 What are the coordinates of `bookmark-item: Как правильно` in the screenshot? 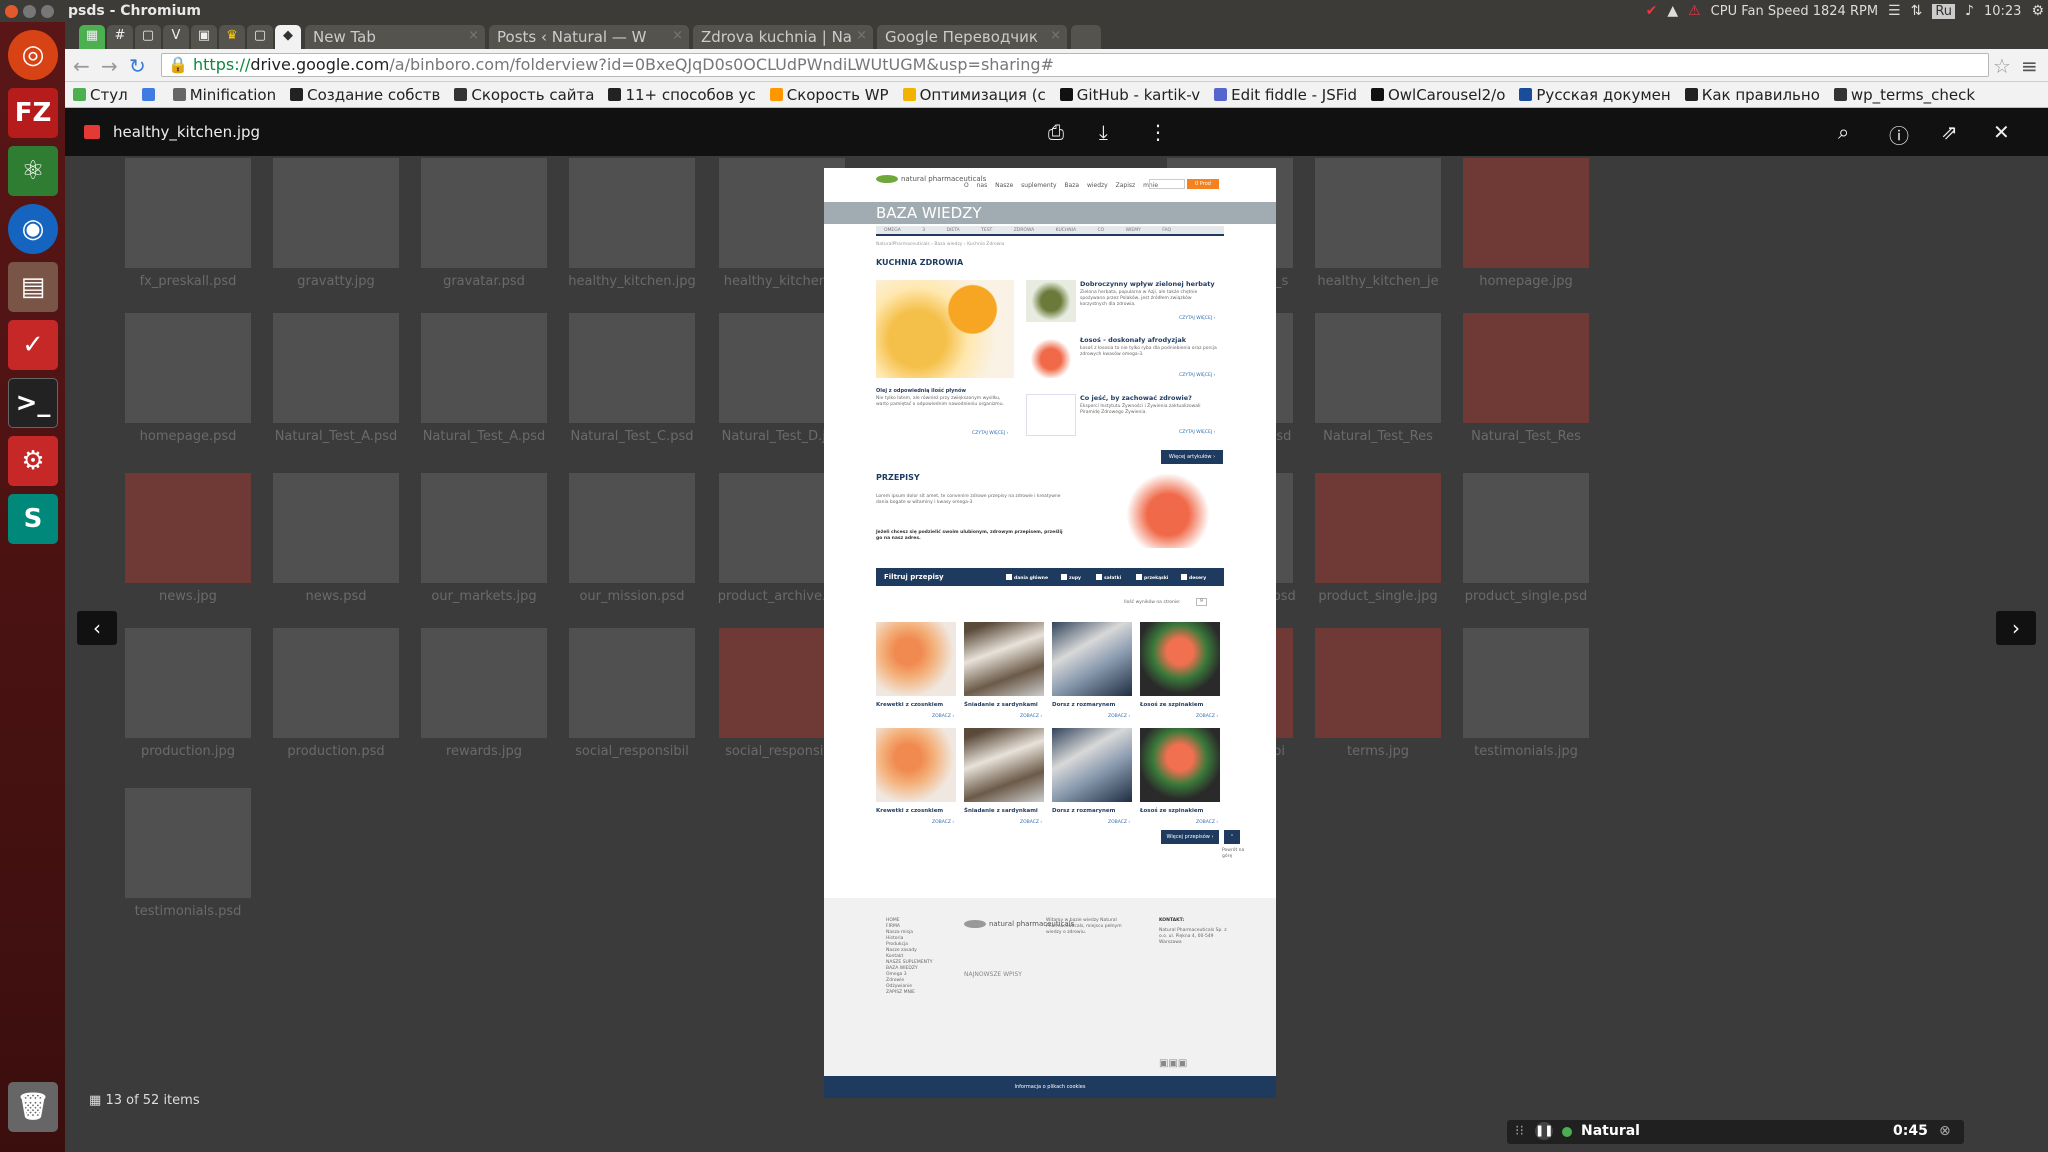 It's located at (1752, 95).